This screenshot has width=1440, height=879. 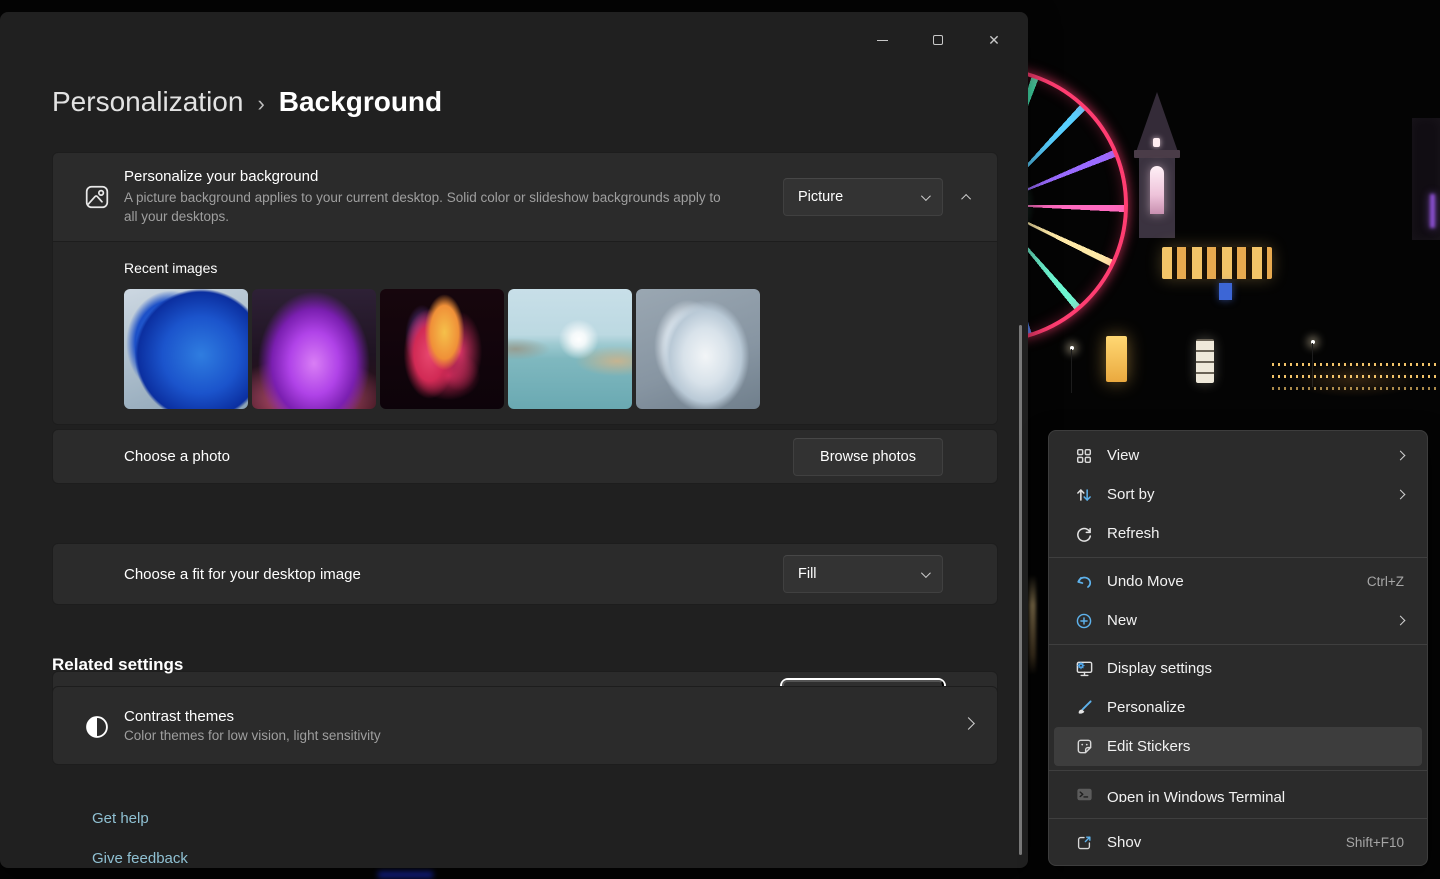 What do you see at coordinates (1426, 179) in the screenshot?
I see `right-building` at bounding box center [1426, 179].